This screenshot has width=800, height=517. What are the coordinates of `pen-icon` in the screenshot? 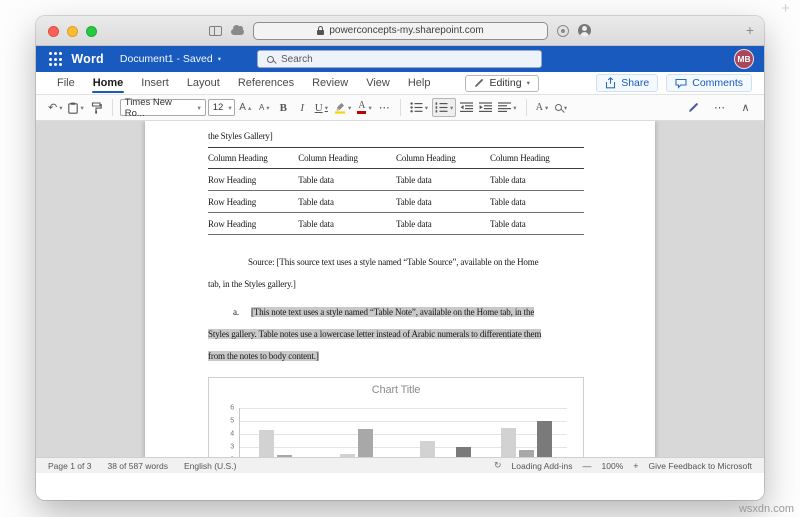 It's located at (479, 83).